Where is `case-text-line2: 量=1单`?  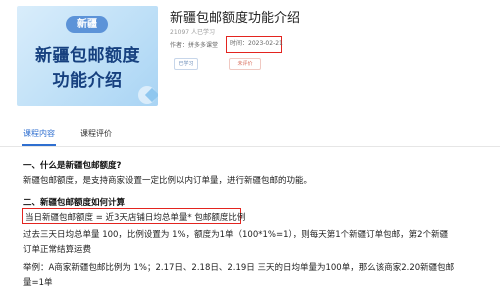 case-text-line2: 量=1单 is located at coordinates (38, 283).